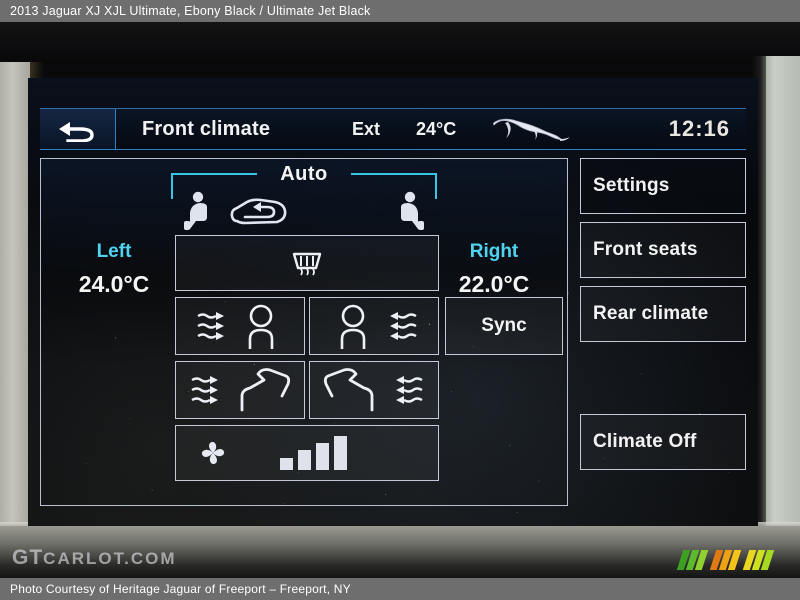 The image size is (800, 600). Describe the element at coordinates (631, 185) in the screenshot. I see `settings-label: Settings` at that location.